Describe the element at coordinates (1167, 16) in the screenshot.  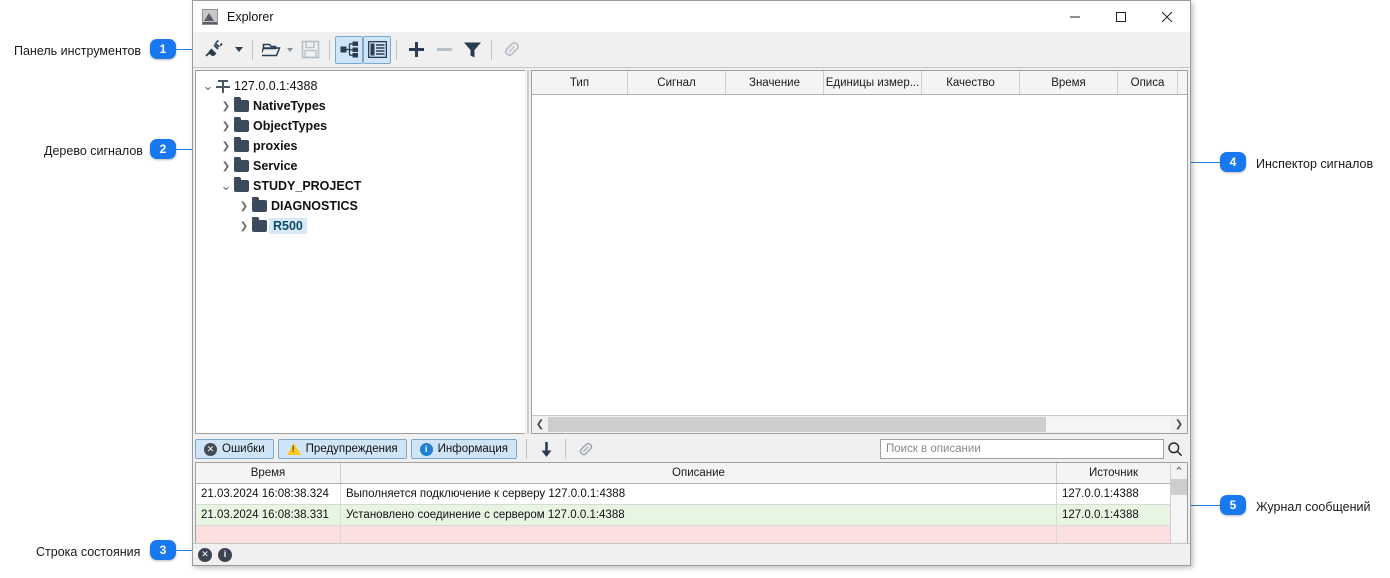
I see `close-icon` at that location.